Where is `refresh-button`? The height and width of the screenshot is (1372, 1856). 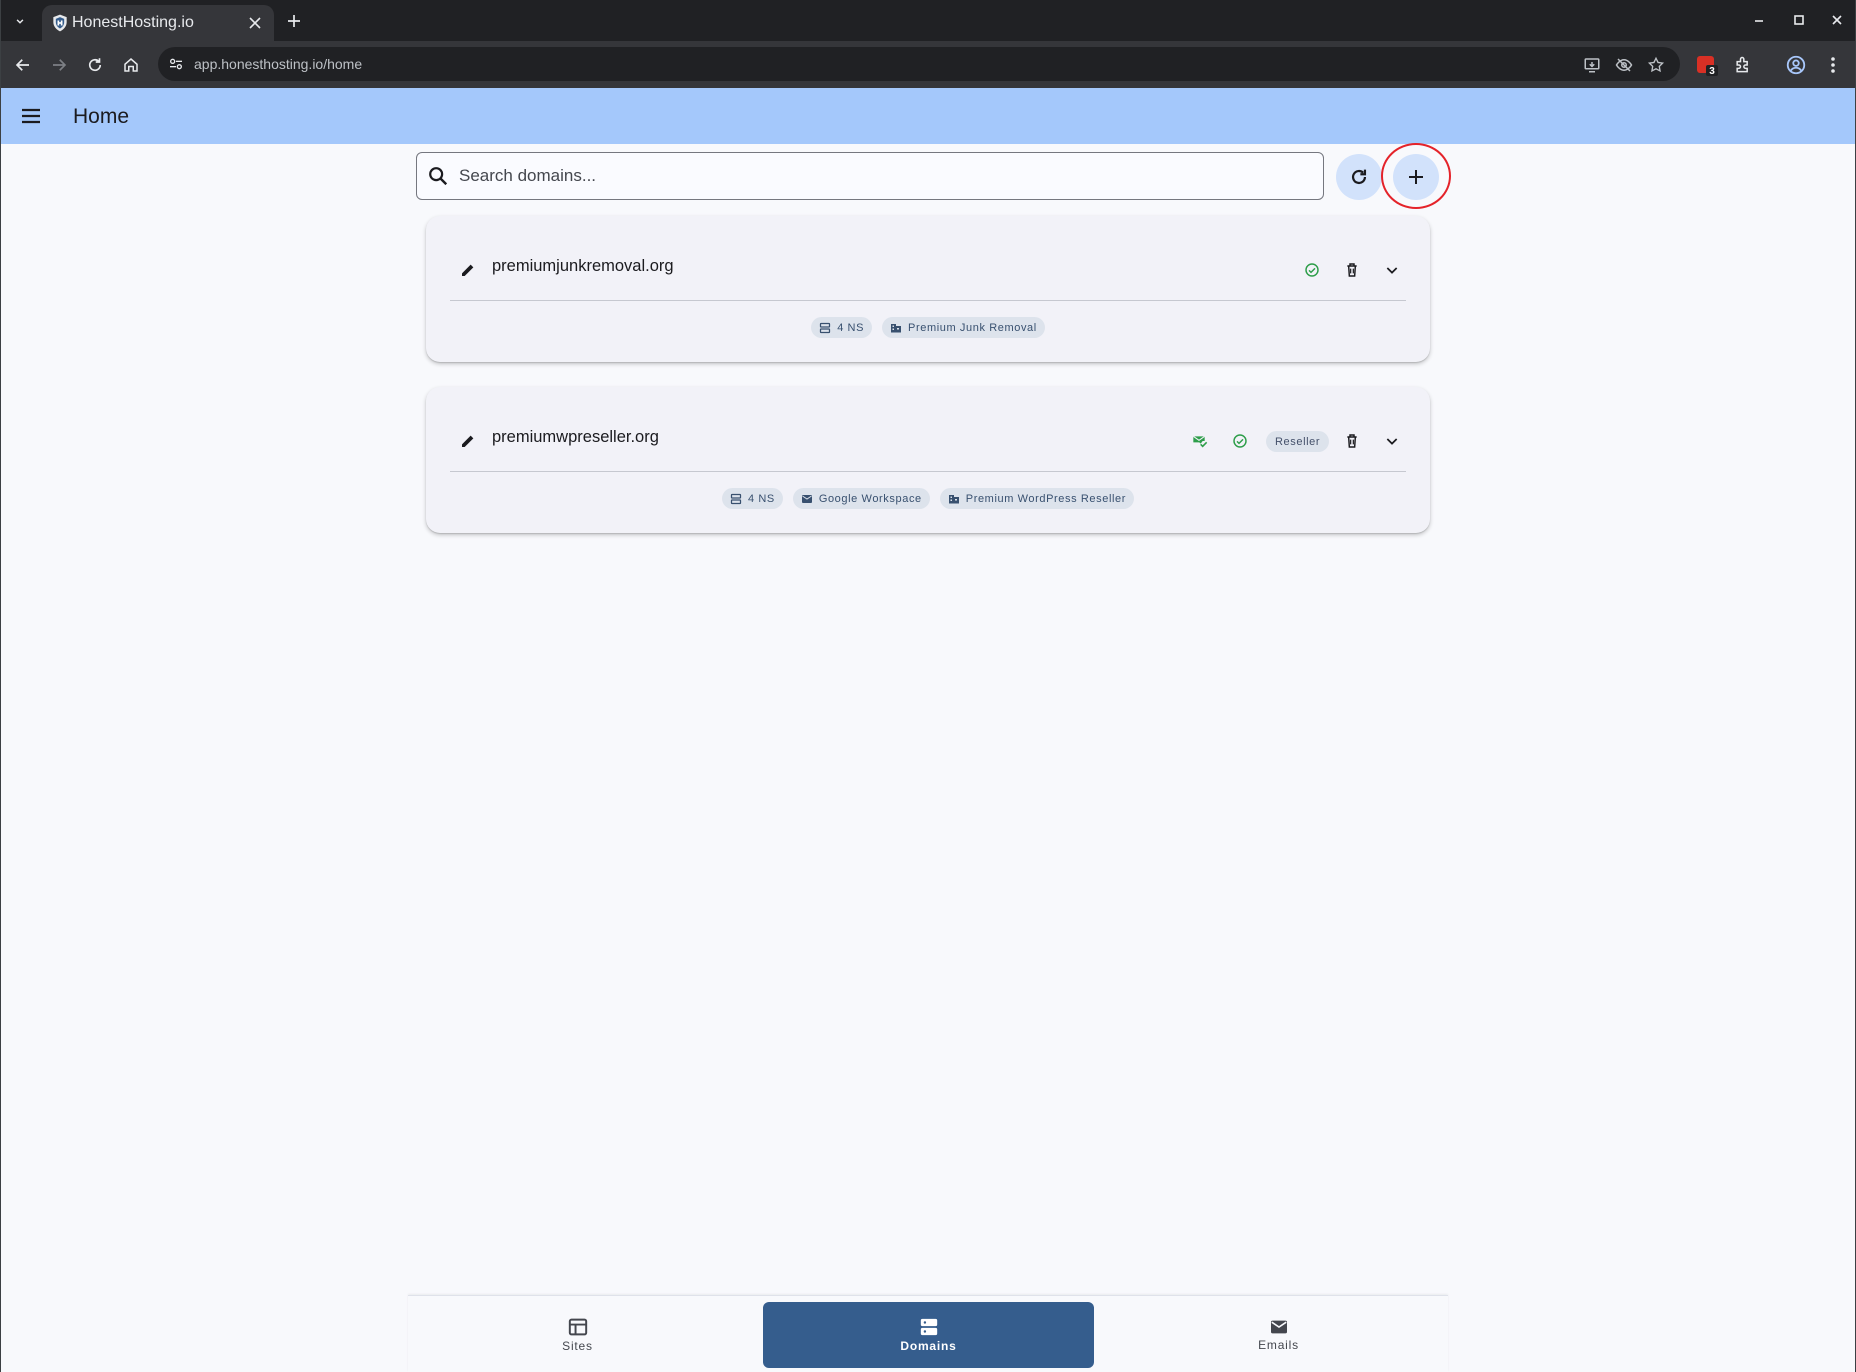
refresh-button is located at coordinates (1359, 177).